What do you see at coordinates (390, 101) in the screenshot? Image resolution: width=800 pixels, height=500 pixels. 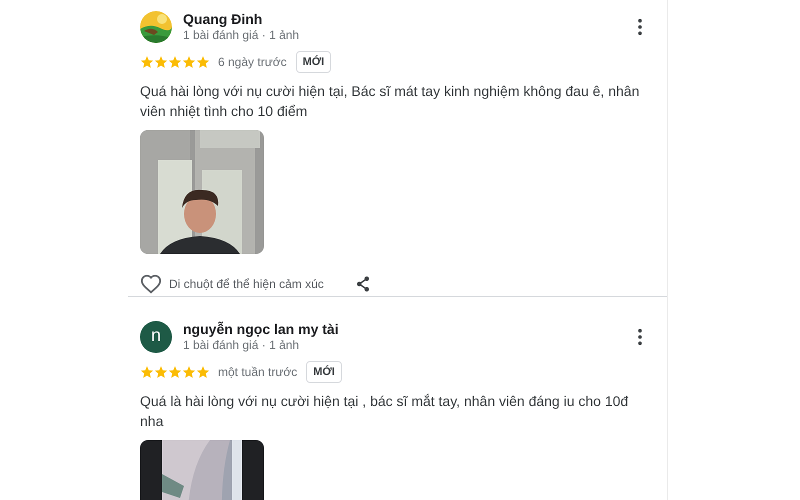 I see `review-text: Quá hài lòng với nụ cười hiện tại, Bác sĩ mát tay kinh nghiệm không đau ê, nhân viên nhiệt tình cho 10 điểm` at bounding box center [390, 101].